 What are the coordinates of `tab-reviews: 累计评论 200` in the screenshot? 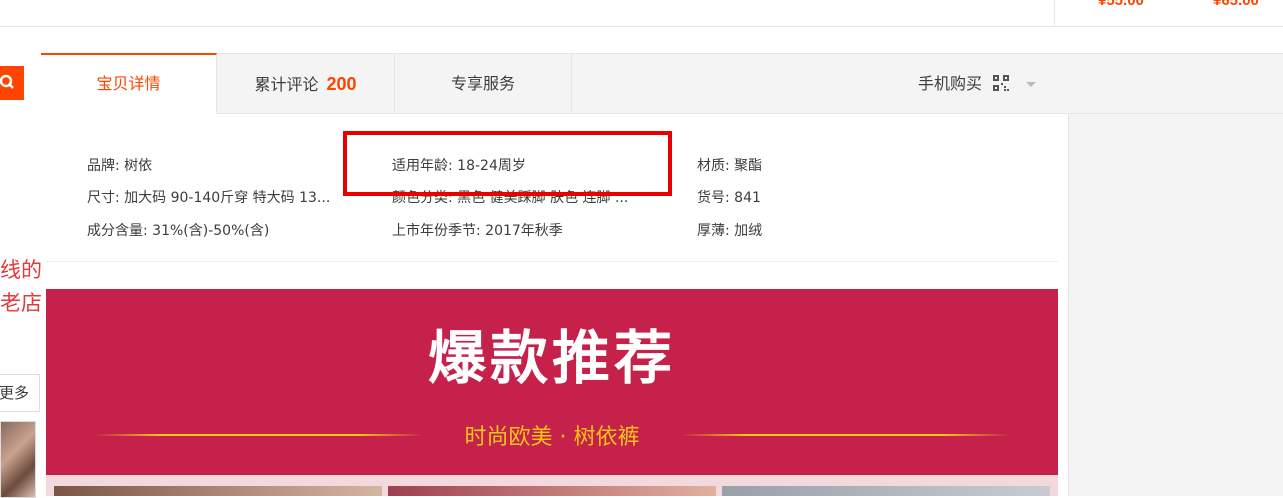 It's located at (306, 84).